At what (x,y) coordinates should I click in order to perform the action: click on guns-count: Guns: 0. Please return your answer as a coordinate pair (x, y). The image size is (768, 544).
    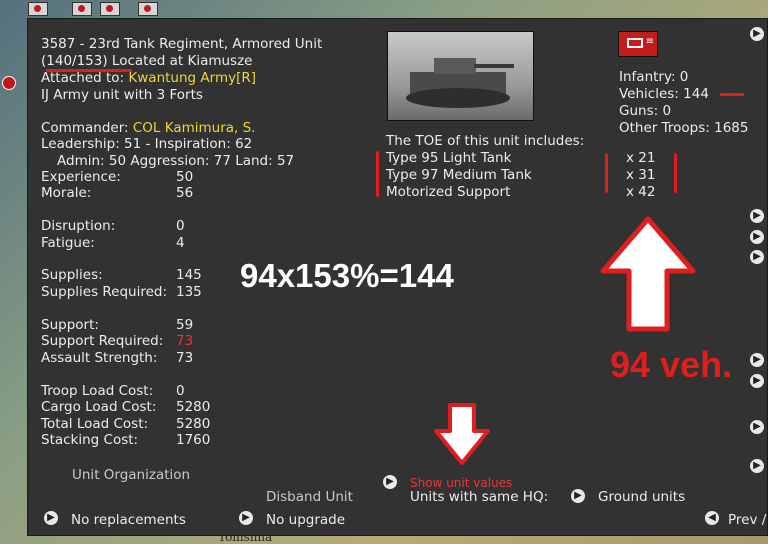
    Looking at the image, I should click on (645, 111).